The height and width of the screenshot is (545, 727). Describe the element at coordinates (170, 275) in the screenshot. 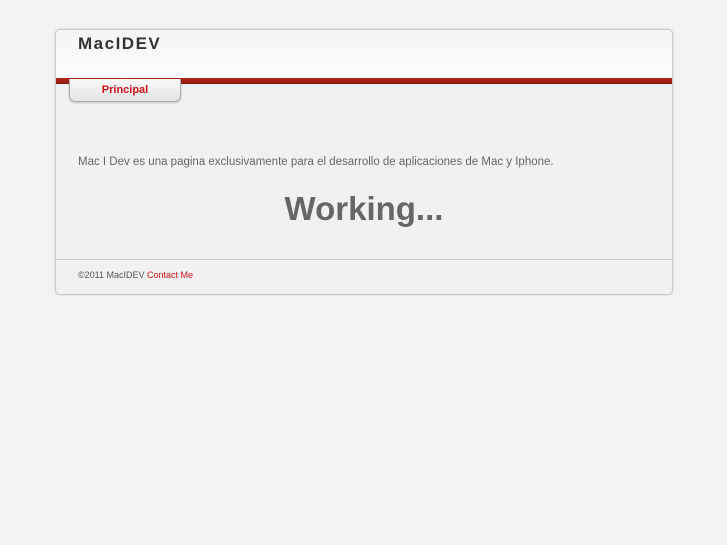

I see `contact-link: Contact Me` at that location.